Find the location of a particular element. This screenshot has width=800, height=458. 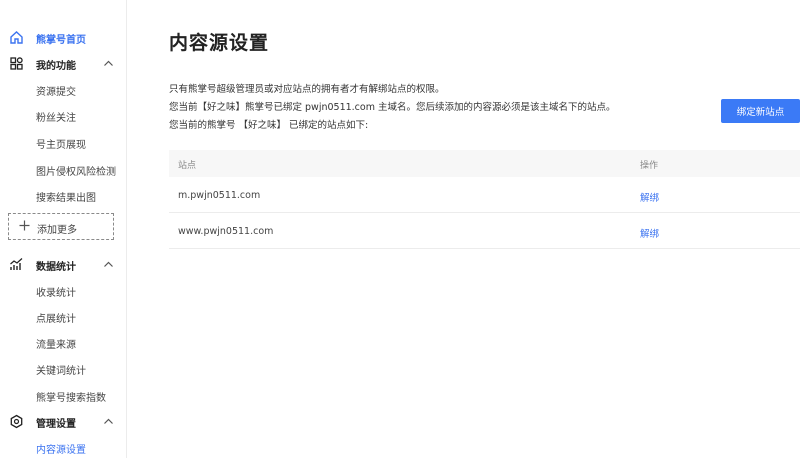

site-domain: m.pwjn0511.com is located at coordinates (219, 195).